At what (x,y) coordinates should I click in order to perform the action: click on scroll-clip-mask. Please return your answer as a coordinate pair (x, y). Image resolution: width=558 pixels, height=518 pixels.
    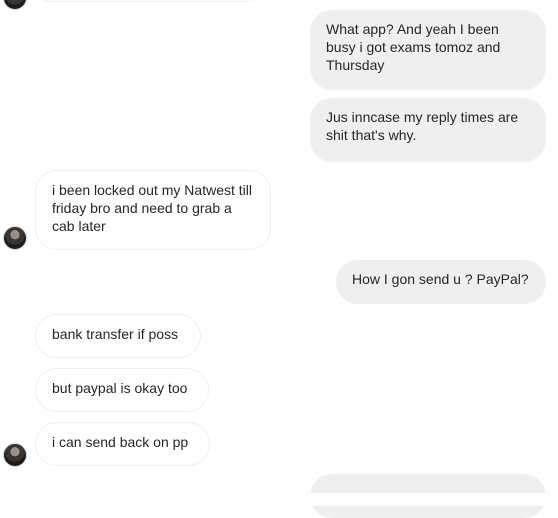
    Looking at the image, I should click on (279, 499).